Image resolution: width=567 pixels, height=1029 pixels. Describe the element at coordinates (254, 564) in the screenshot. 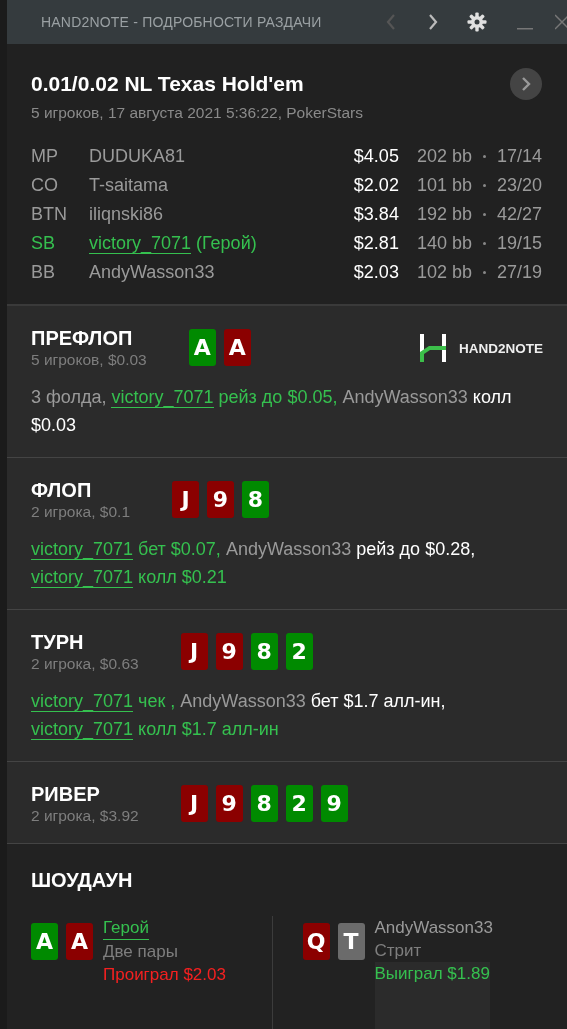

I see `action-line: victory_7071 бет $0.07, AndyWasson33 рейз до $0.28, victory_7071 колл $0.21` at that location.